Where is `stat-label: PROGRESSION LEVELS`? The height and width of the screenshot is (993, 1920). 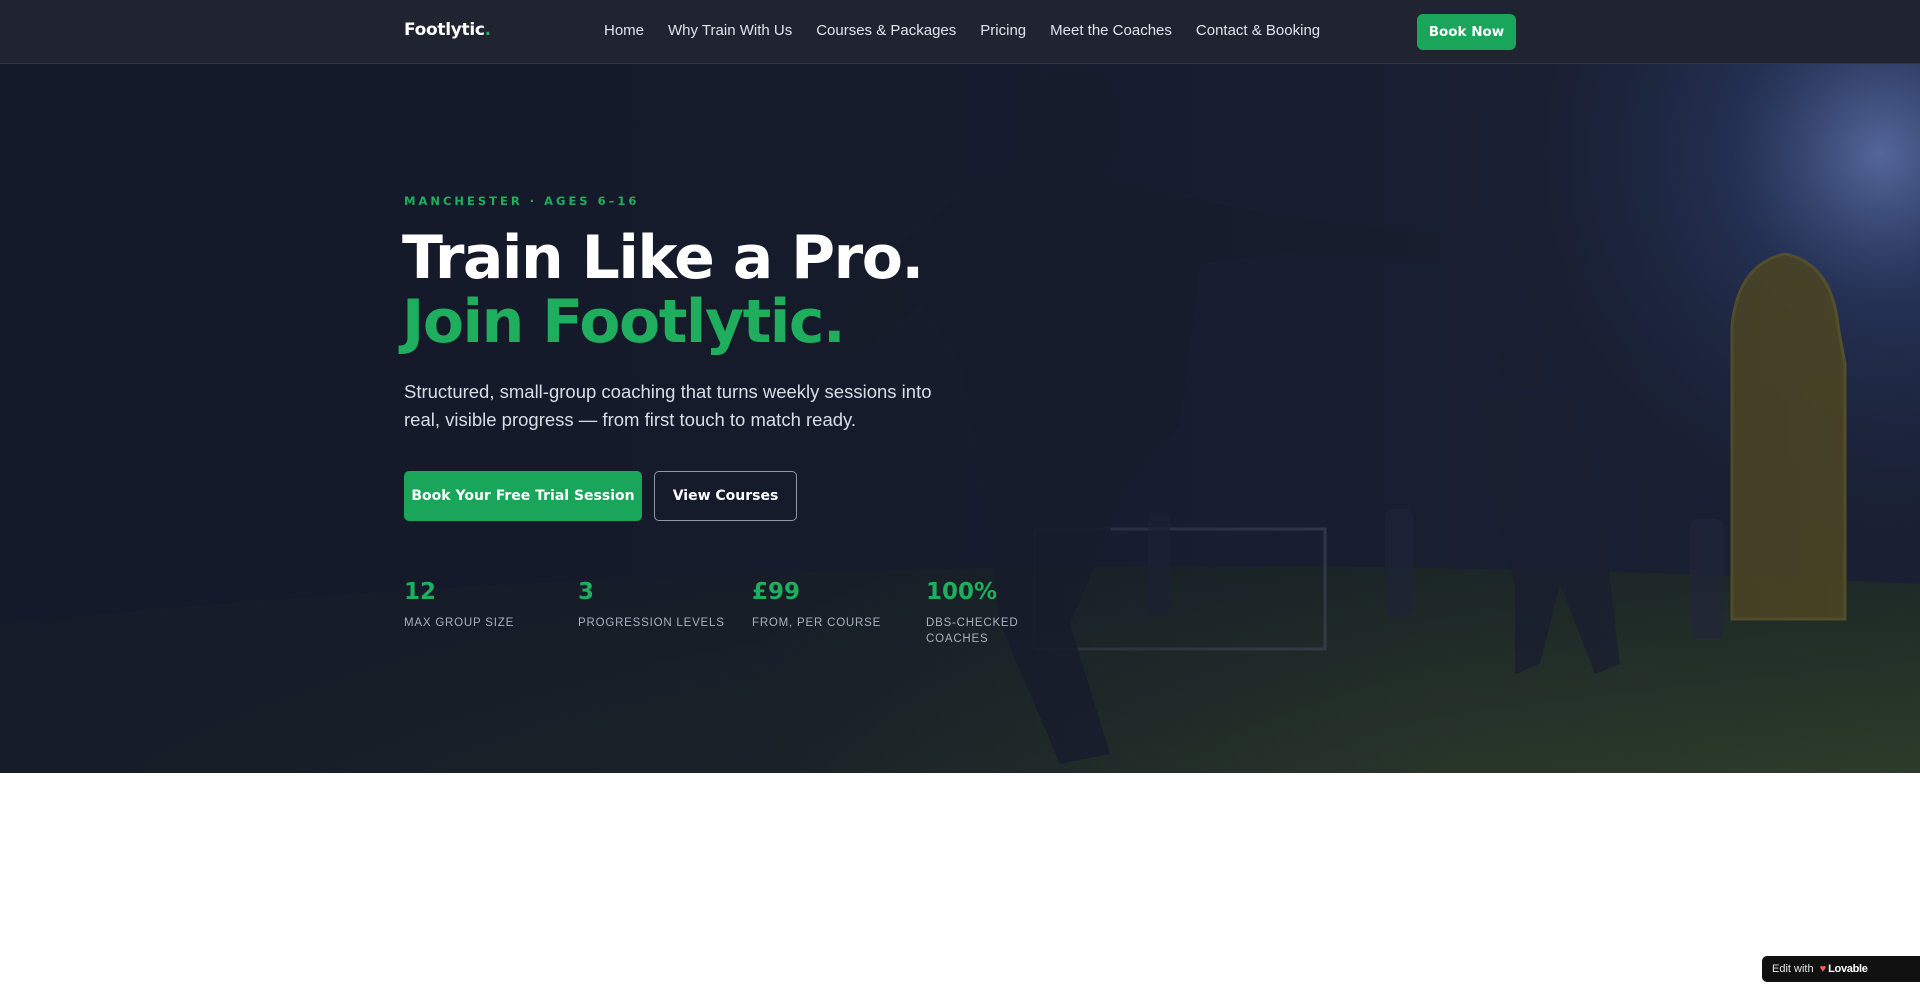
stat-label: PROGRESSION LEVELS is located at coordinates (651, 623).